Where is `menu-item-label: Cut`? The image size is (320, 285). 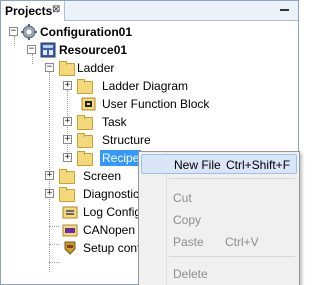 menu-item-label: Cut is located at coordinates (182, 198).